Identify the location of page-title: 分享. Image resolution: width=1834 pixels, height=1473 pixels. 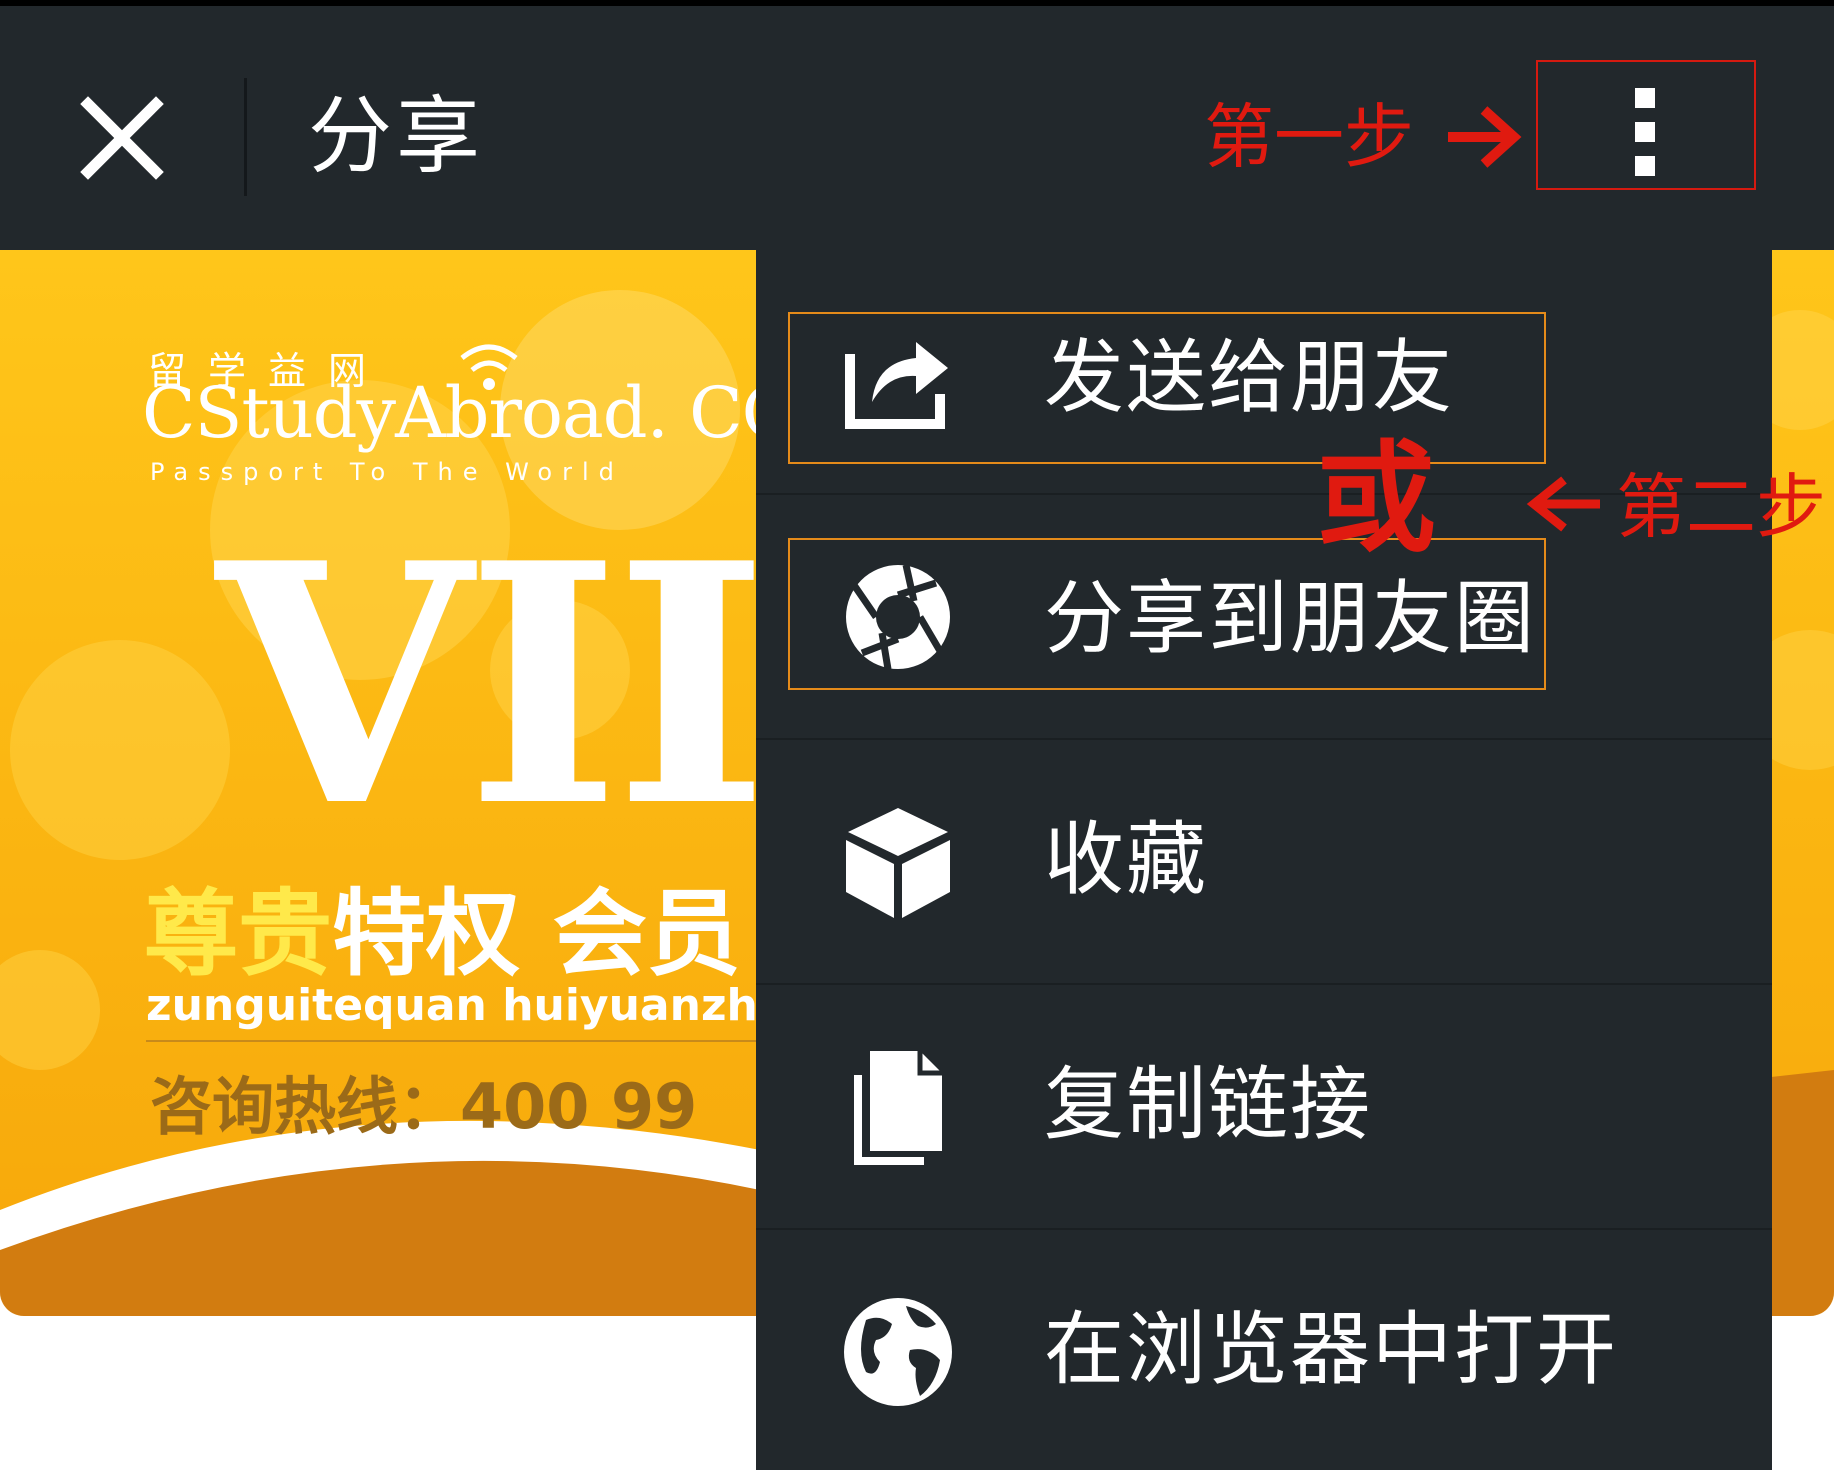
(396, 136).